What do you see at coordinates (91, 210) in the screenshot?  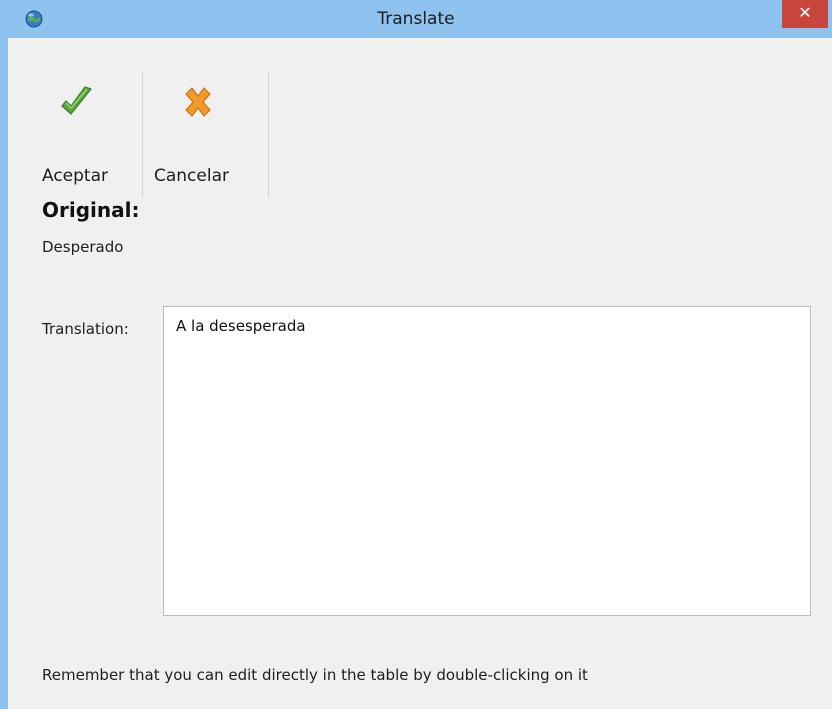 I see `original-heading: Original:` at bounding box center [91, 210].